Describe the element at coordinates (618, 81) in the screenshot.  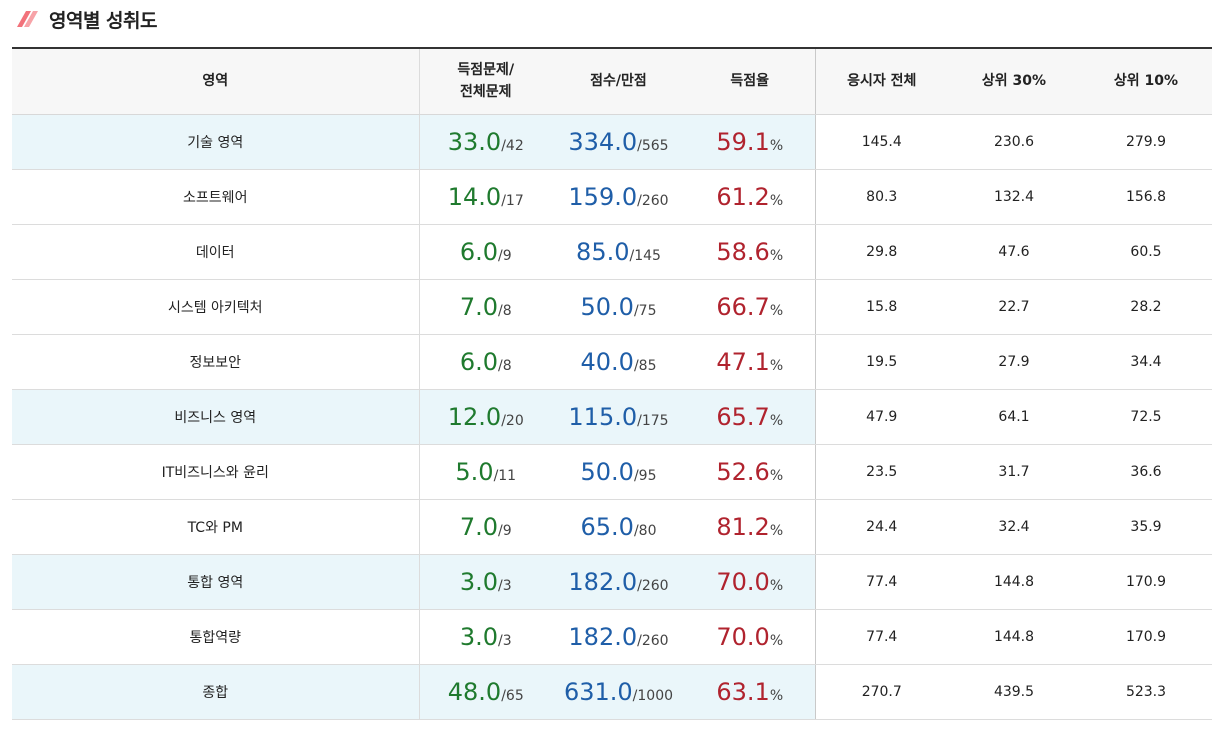
I see `header-score: 점수/만점` at that location.